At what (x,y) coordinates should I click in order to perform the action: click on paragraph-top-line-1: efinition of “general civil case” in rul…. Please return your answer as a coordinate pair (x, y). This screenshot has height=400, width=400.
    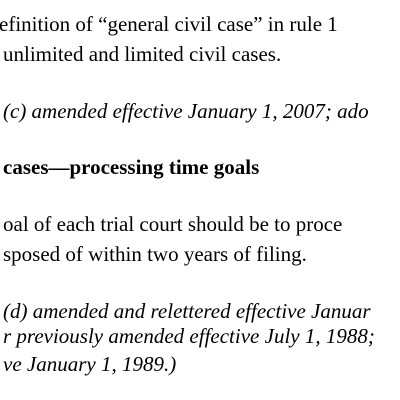
    Looking at the image, I should click on (169, 24).